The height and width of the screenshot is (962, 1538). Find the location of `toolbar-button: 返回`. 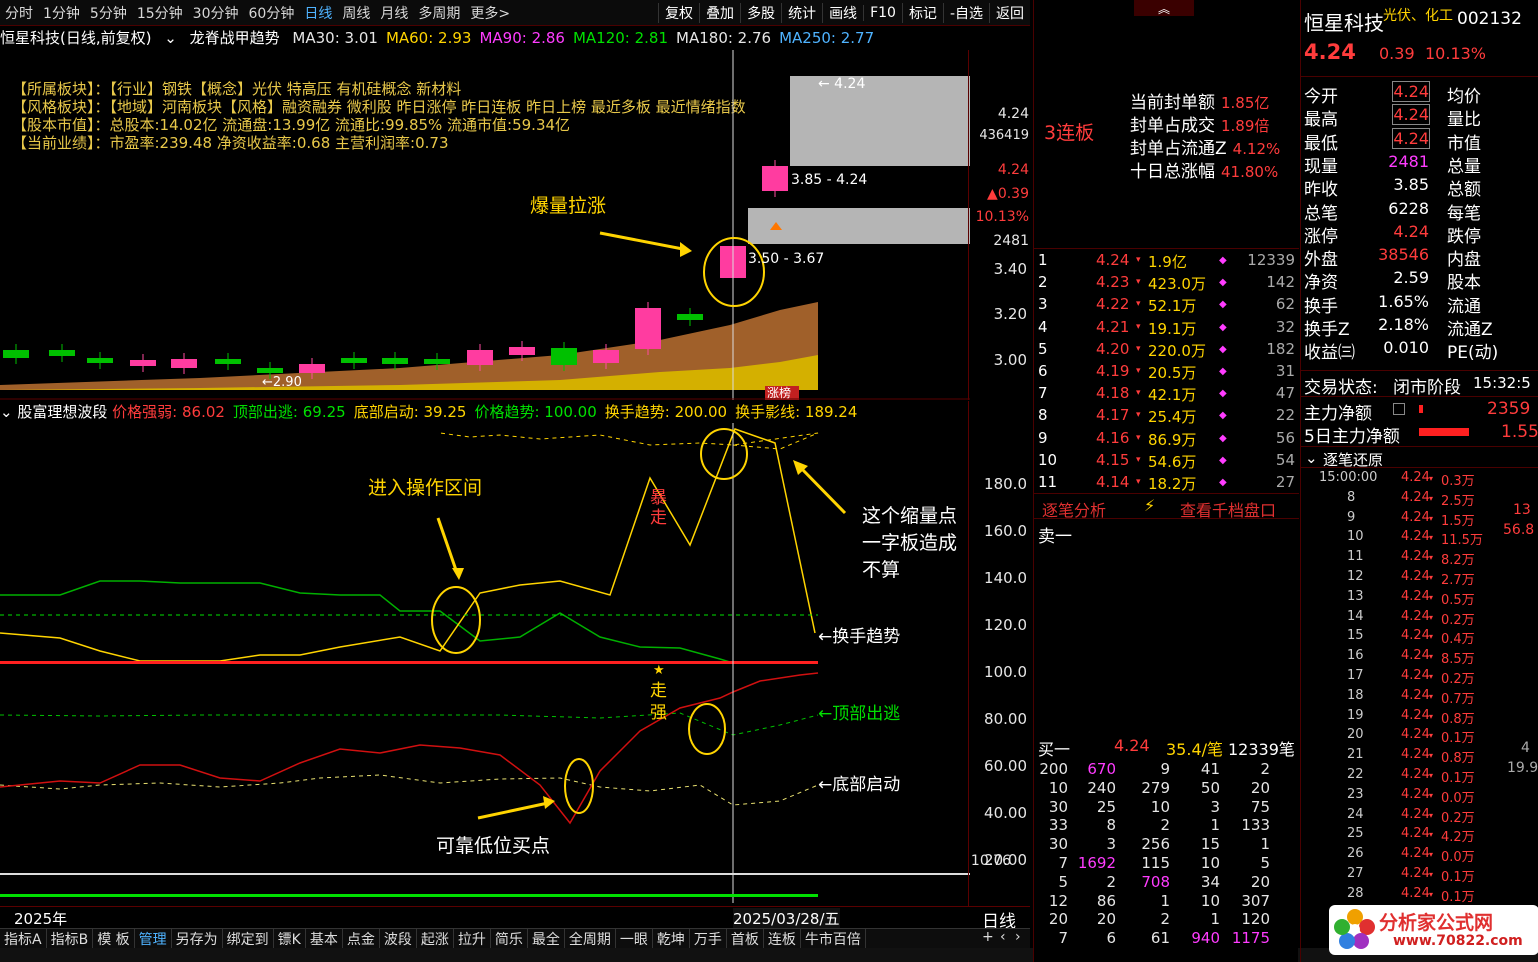

toolbar-button: 返回 is located at coordinates (1009, 12).